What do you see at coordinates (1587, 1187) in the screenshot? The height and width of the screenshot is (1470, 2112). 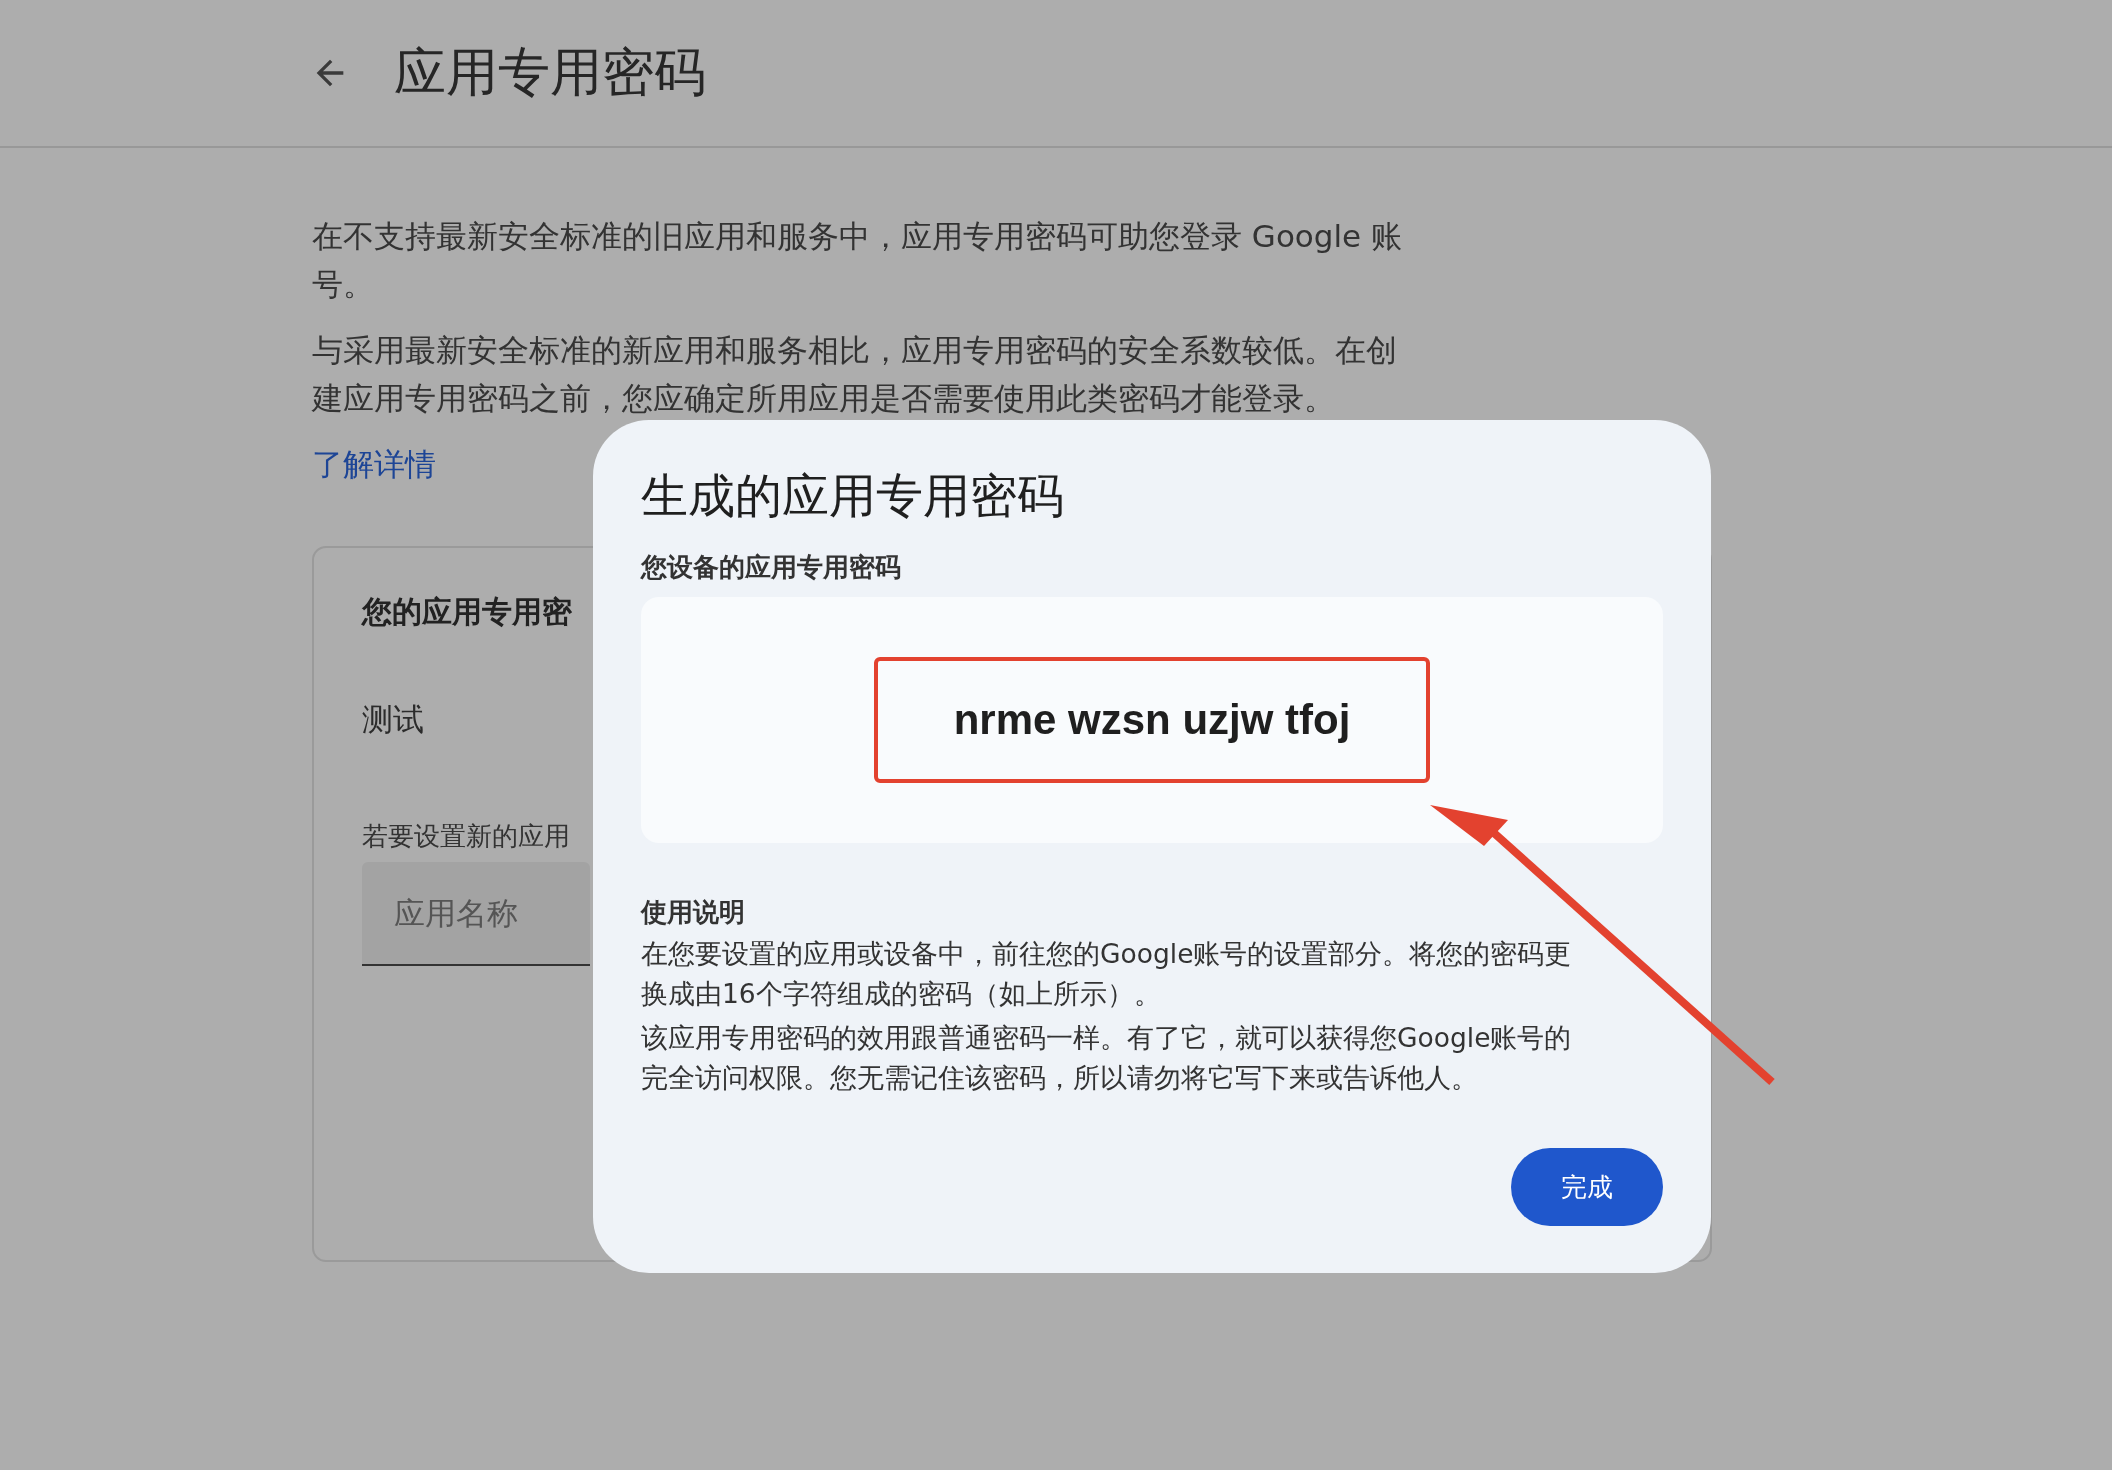 I see `done-button: 完成` at bounding box center [1587, 1187].